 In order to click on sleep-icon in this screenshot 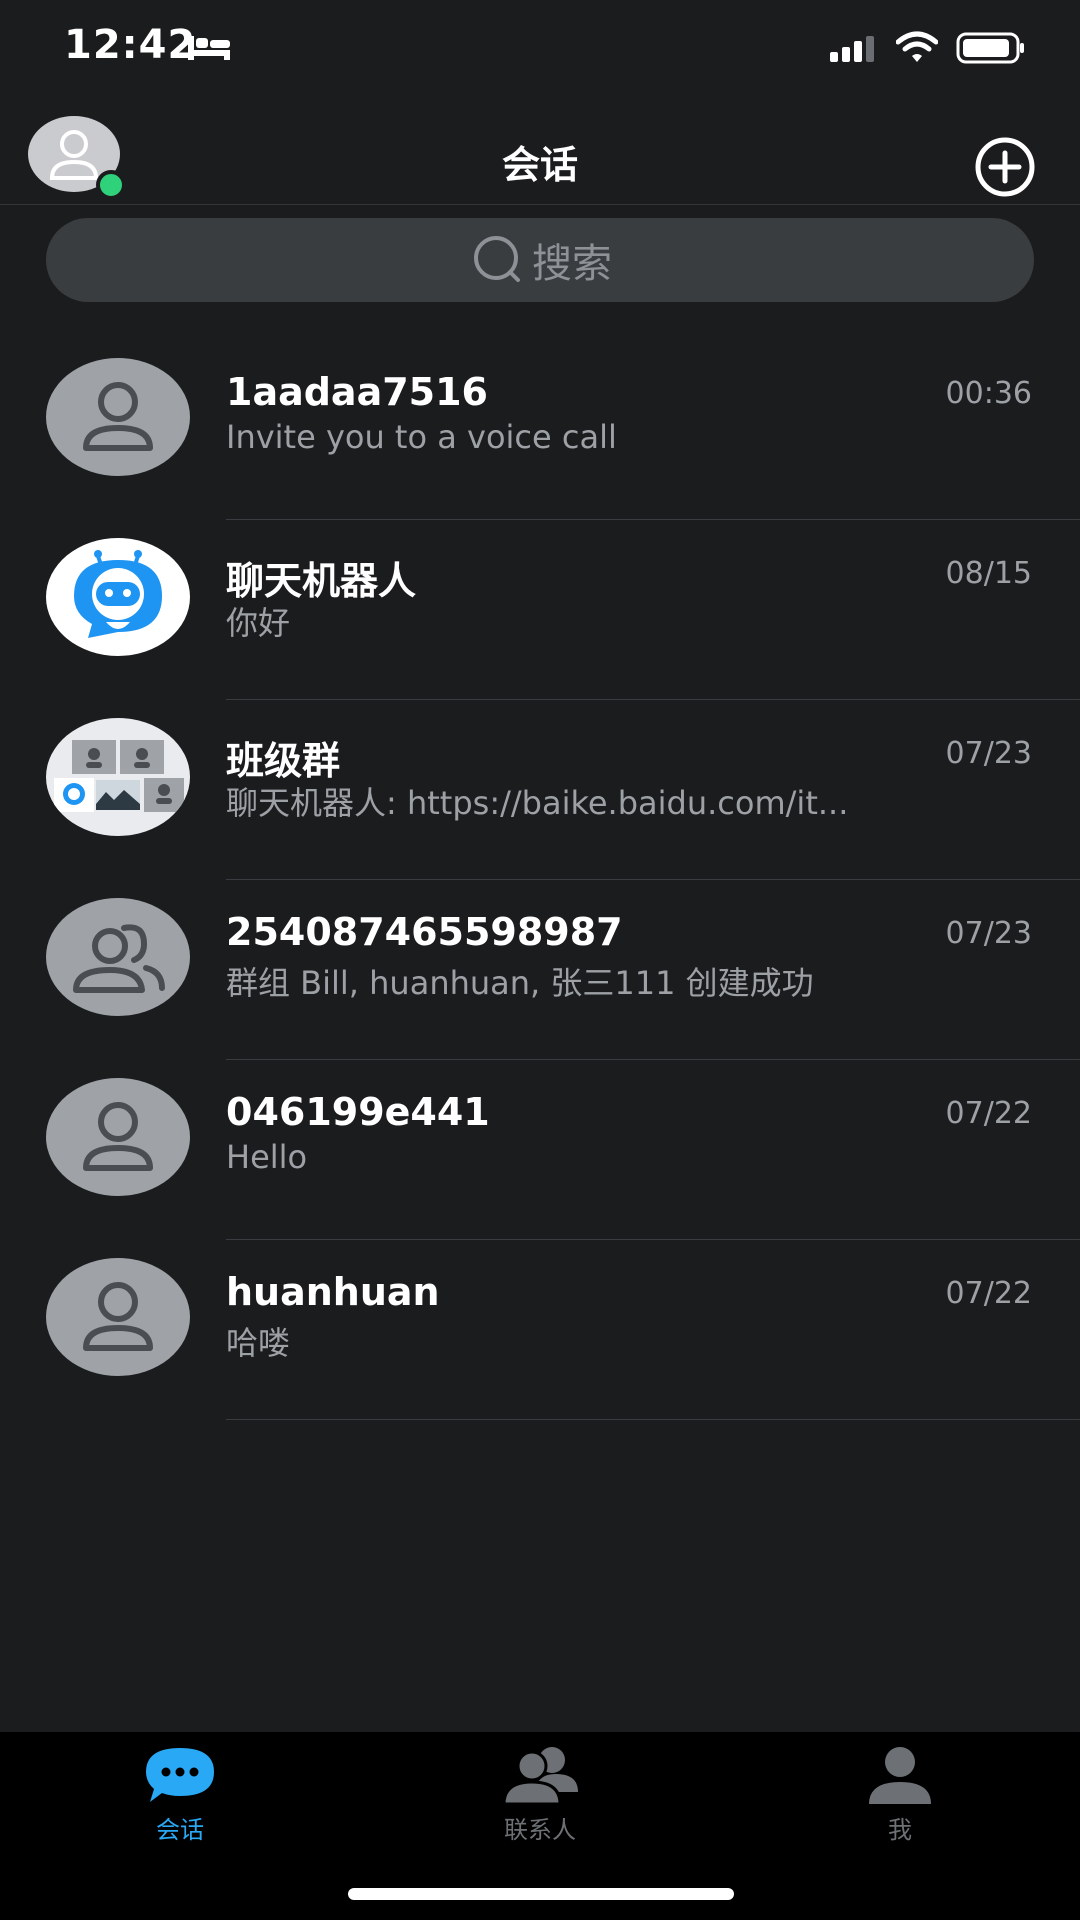, I will do `click(209, 49)`.